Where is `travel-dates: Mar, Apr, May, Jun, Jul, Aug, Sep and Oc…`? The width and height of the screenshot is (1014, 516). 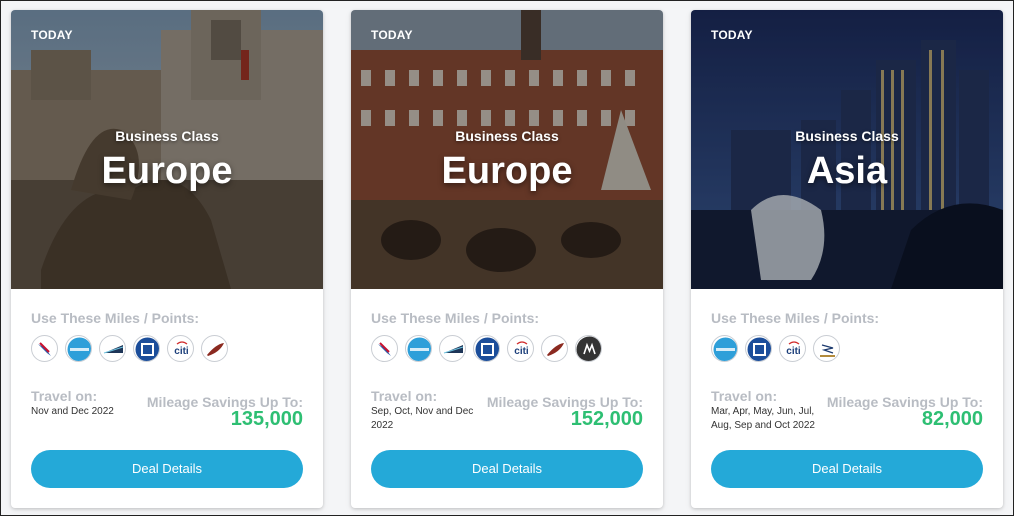 travel-dates: Mar, Apr, May, Jun, Jul, Aug, Sep and Oc… is located at coordinates (763, 418).